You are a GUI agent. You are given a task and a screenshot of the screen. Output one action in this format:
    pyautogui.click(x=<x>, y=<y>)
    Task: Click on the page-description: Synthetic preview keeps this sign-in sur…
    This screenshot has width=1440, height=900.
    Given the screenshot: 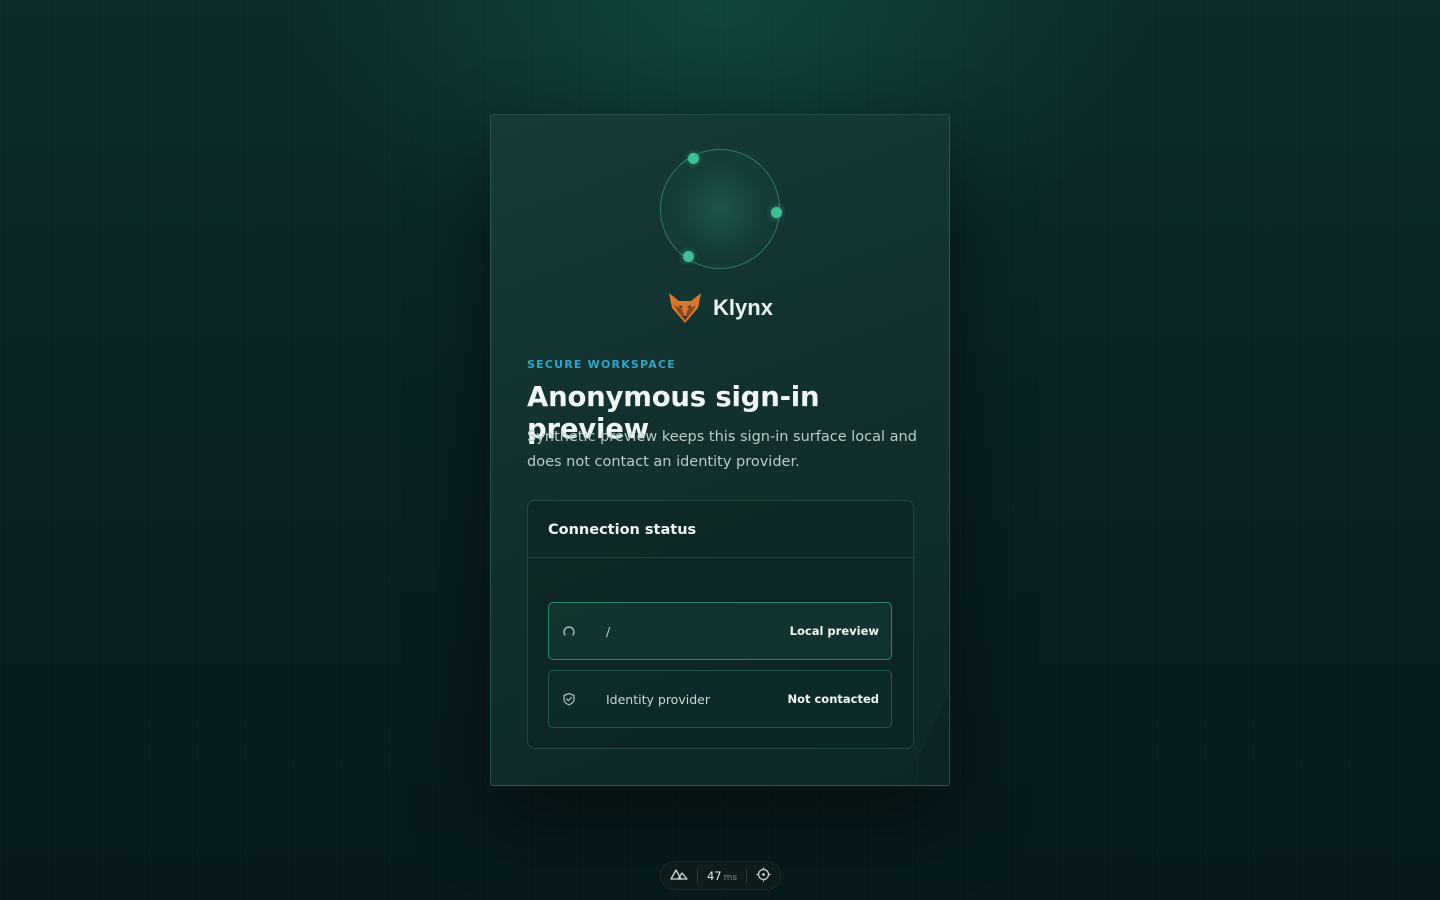 What is the action you would take?
    pyautogui.click(x=722, y=449)
    